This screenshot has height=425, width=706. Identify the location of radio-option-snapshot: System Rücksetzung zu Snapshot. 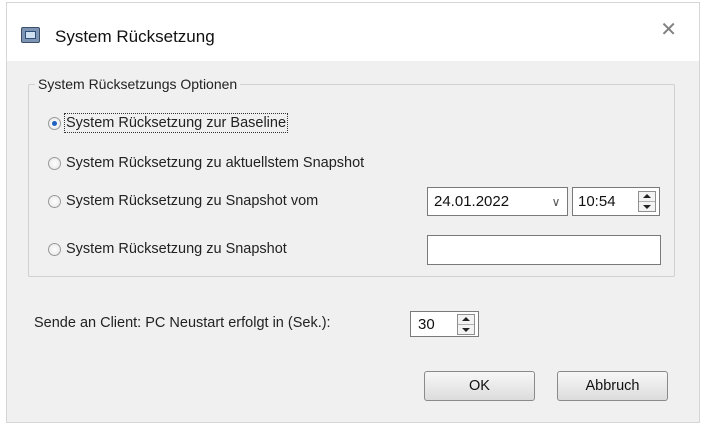
(167, 249).